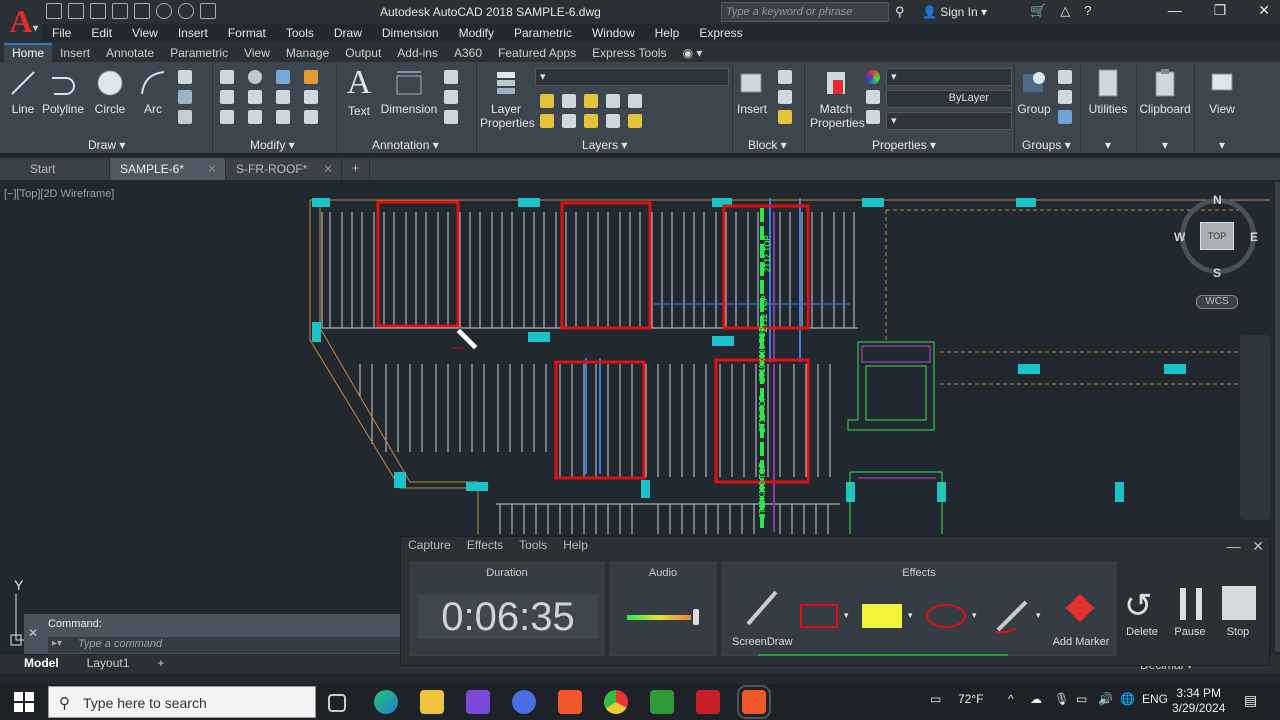 This screenshot has width=1280, height=720. What do you see at coordinates (635, 101) in the screenshot?
I see `layer-match-icon` at bounding box center [635, 101].